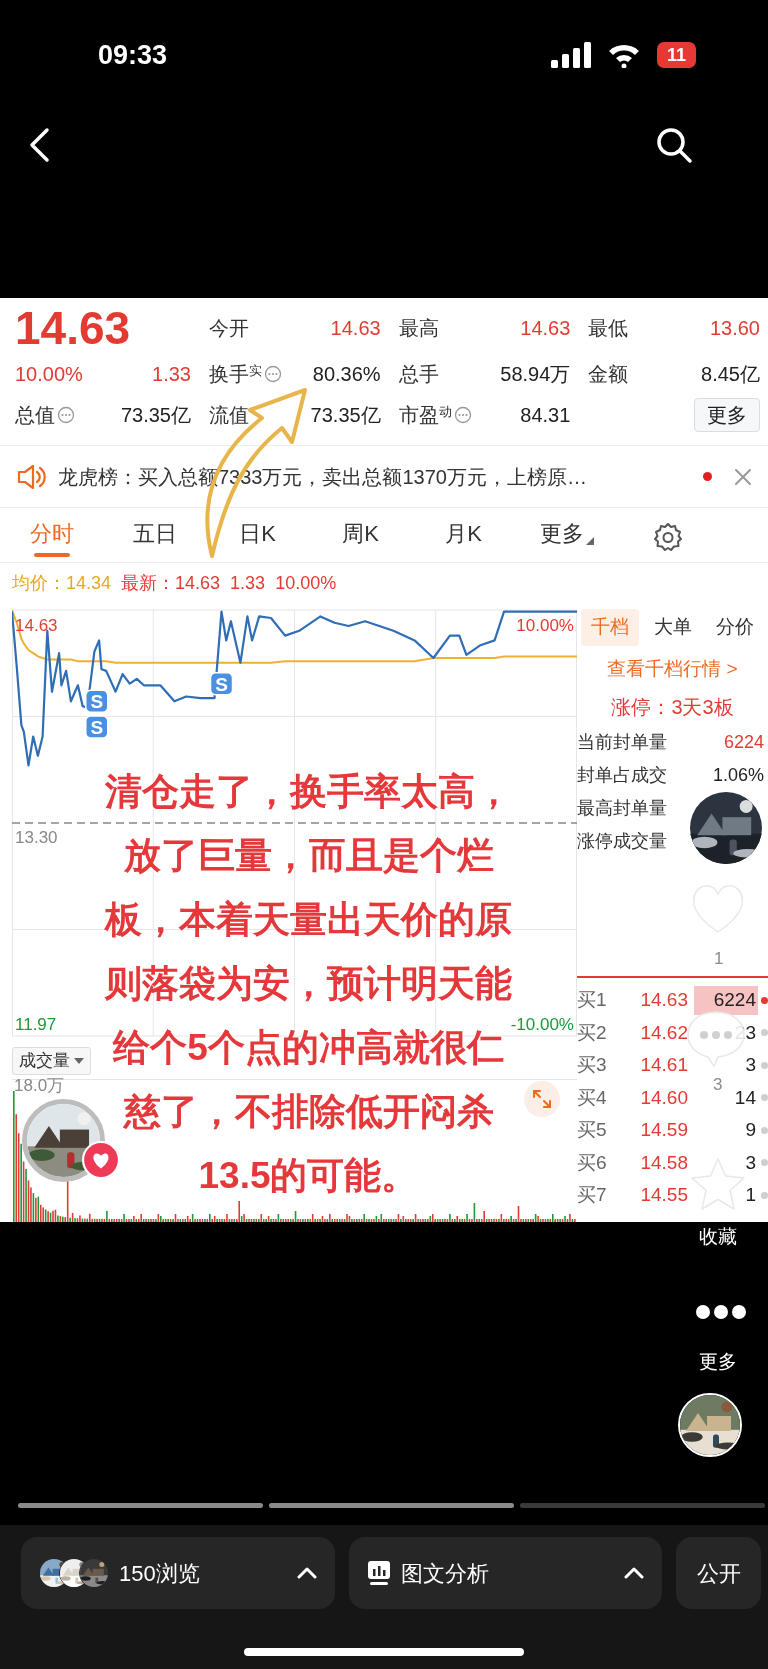  I want to click on status-time: 09:33, so click(133, 55).